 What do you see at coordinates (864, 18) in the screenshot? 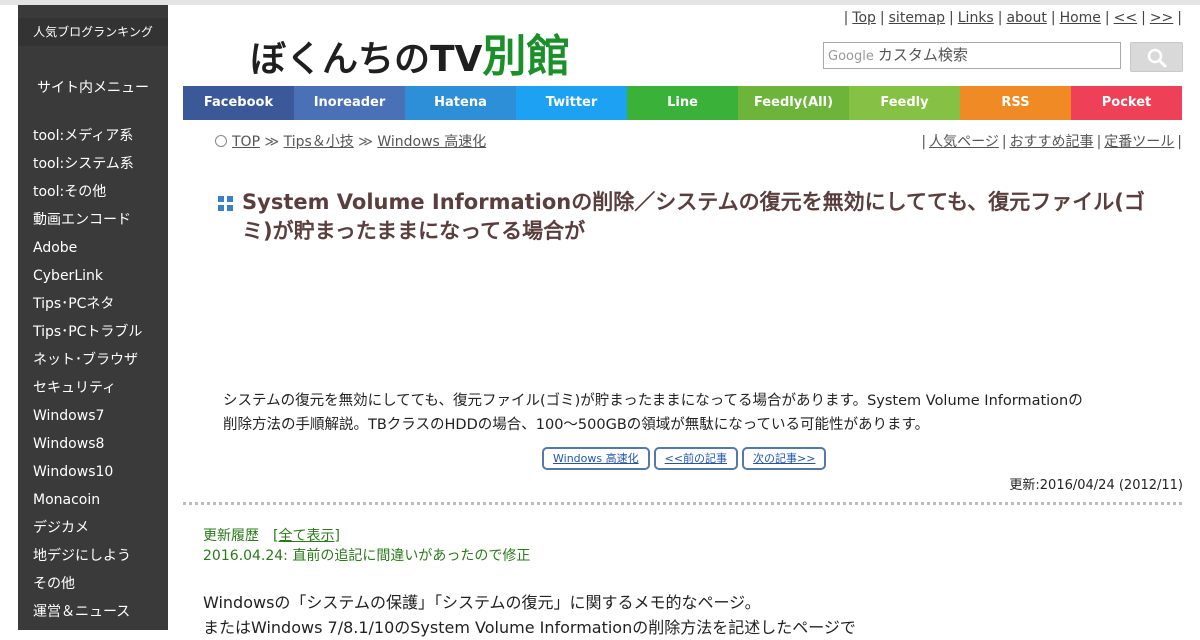
I see `top-link-top: Top` at bounding box center [864, 18].